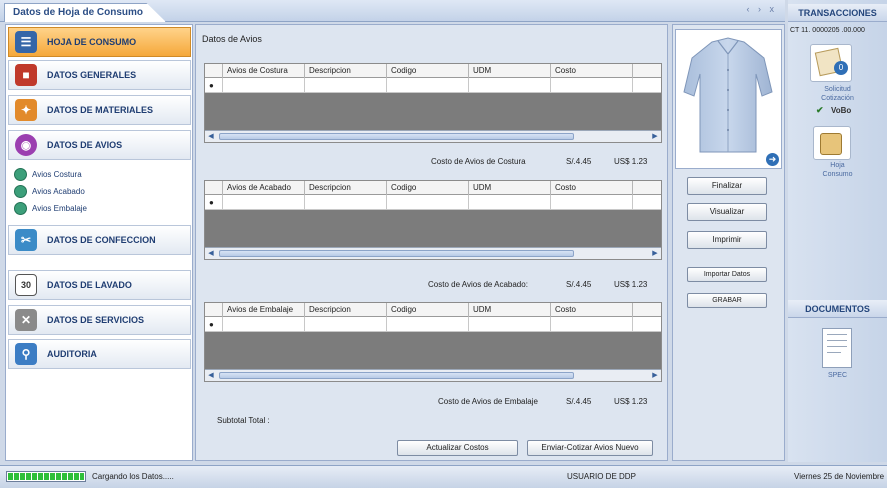  I want to click on window-controls: ‹ › x, so click(762, 9).